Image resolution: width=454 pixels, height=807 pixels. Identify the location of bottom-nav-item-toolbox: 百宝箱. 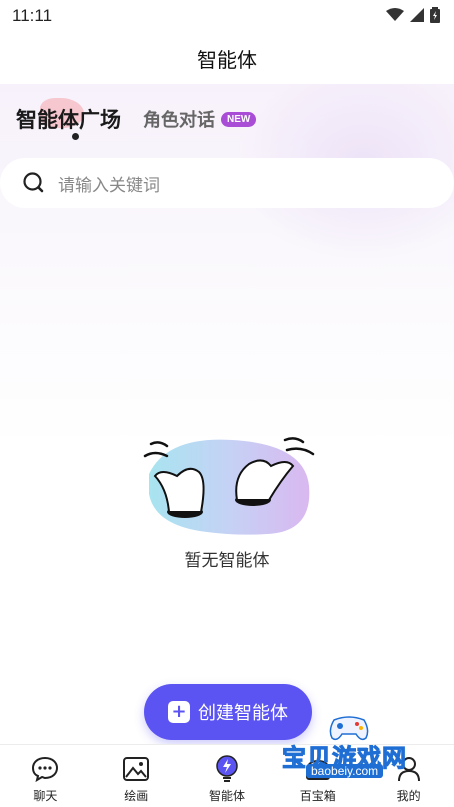
(317, 776).